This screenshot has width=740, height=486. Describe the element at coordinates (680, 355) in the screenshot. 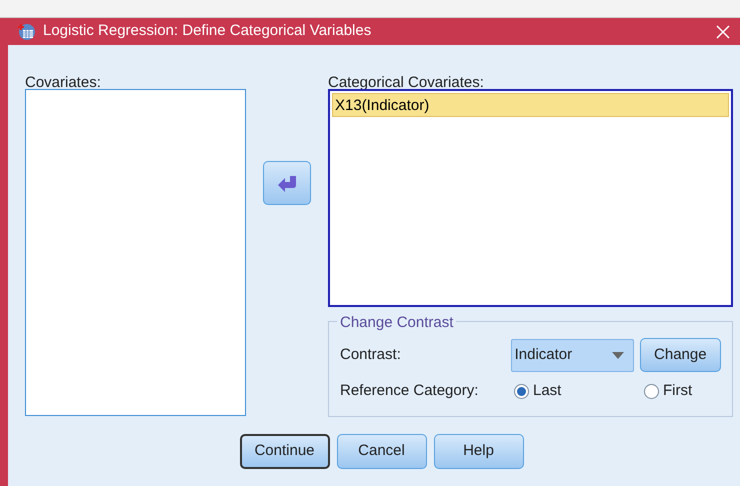

I see `change-button: Change` at that location.